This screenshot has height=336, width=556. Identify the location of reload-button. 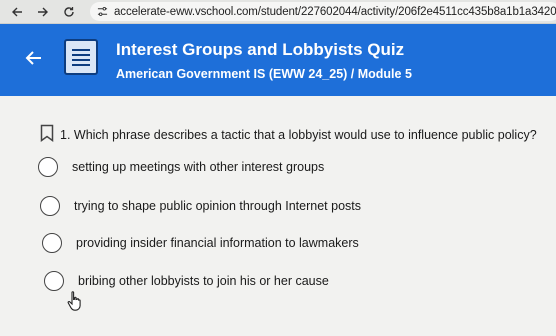
(69, 12).